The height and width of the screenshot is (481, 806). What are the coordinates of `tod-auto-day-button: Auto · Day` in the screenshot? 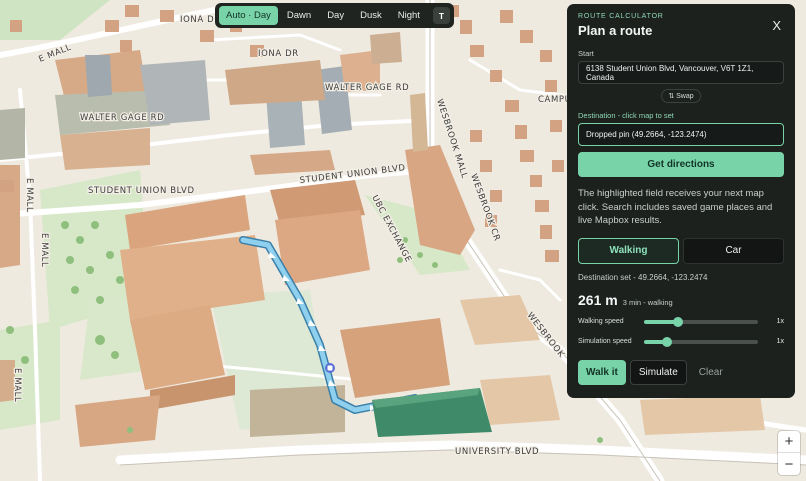 It's located at (248, 15).